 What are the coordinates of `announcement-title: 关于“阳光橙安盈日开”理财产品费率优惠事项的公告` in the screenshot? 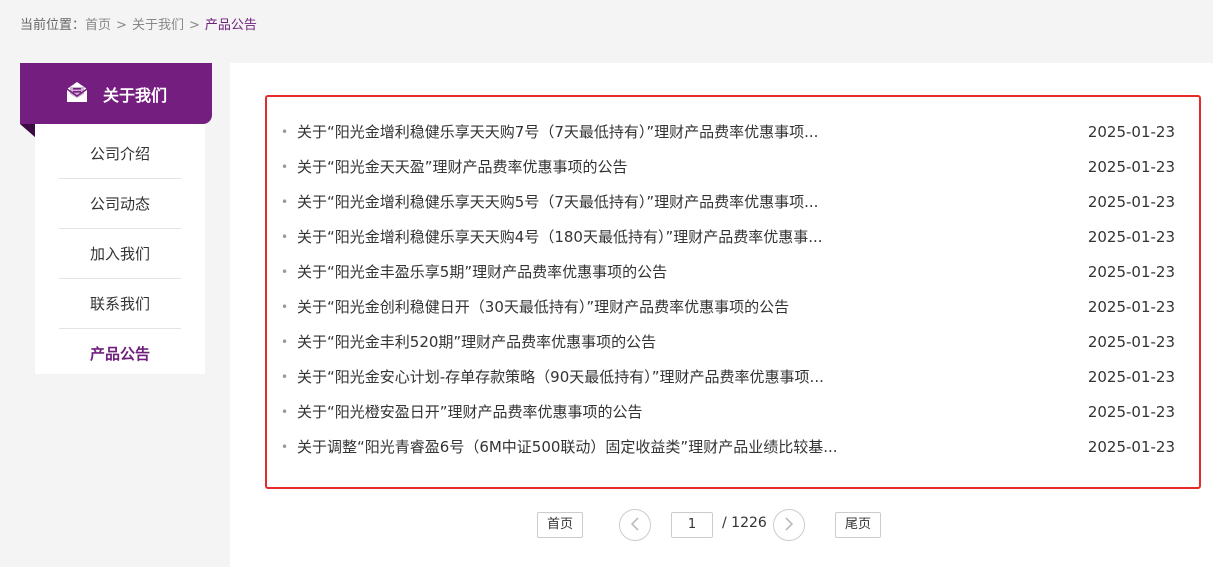 It's located at (592, 411).